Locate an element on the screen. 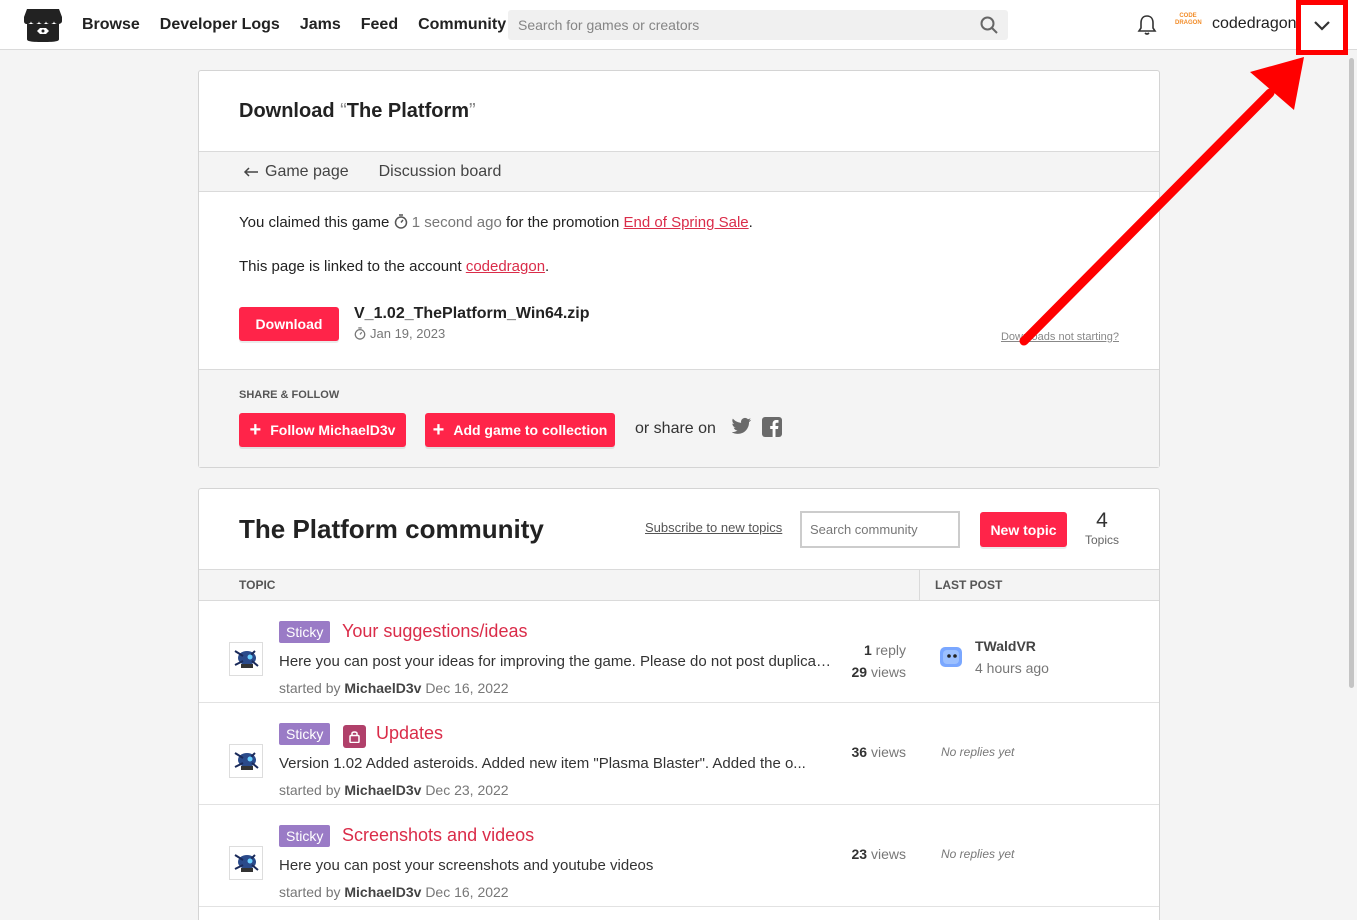  topic-title-link: Your suggestions/ideas is located at coordinates (434, 631).